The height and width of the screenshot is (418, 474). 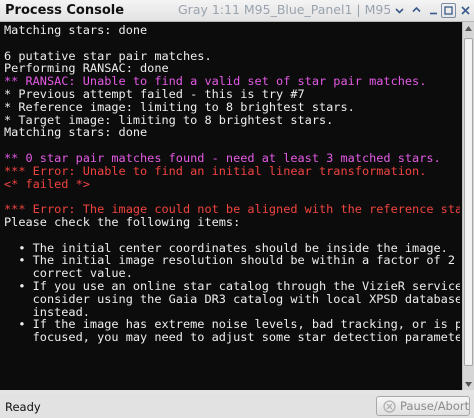 I want to click on shade-button, so click(x=399, y=10).